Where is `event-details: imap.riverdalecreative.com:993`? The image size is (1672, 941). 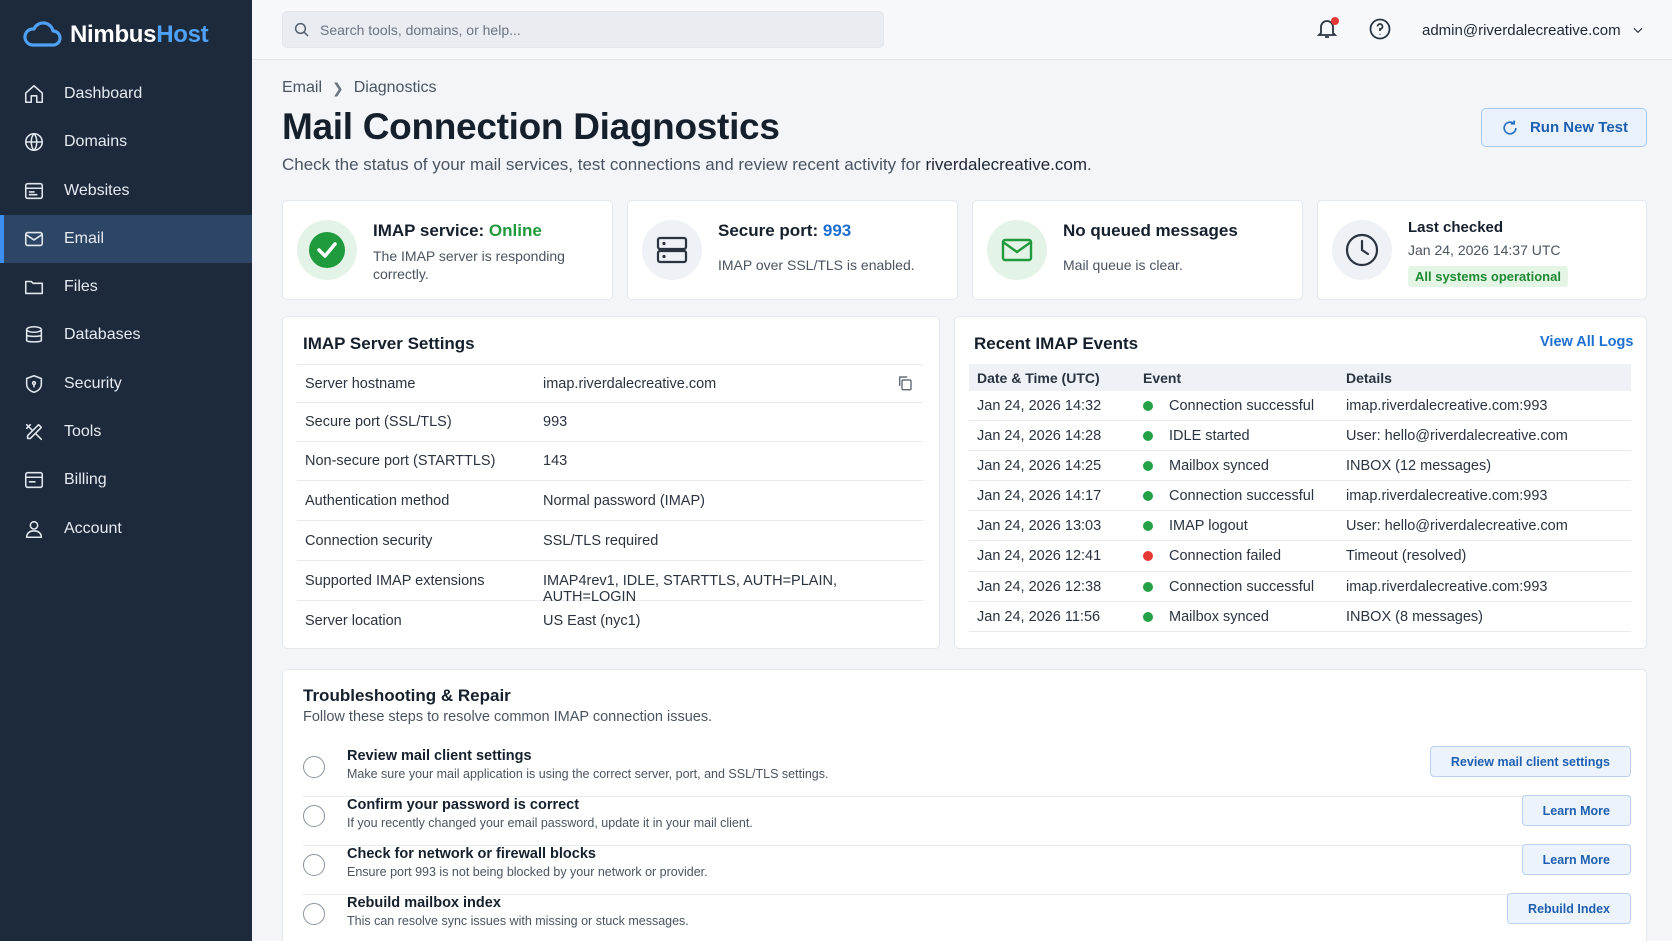 event-details: imap.riverdalecreative.com:993 is located at coordinates (1447, 496).